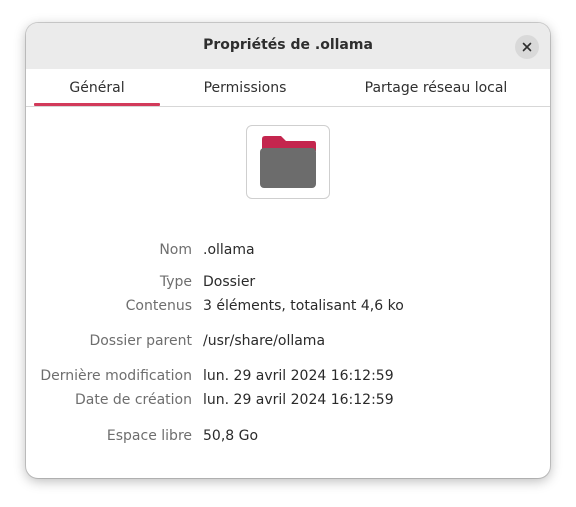 Image resolution: width=576 pixels, height=507 pixels. I want to click on folder-icon, so click(288, 162).